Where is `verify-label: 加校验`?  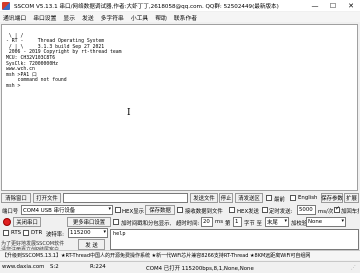 verify-label: 加校验 is located at coordinates (299, 224).